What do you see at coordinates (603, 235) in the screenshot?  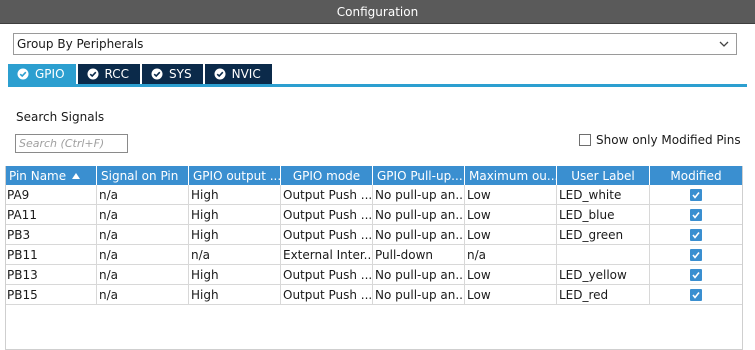 I see `cell-label: LED_green` at bounding box center [603, 235].